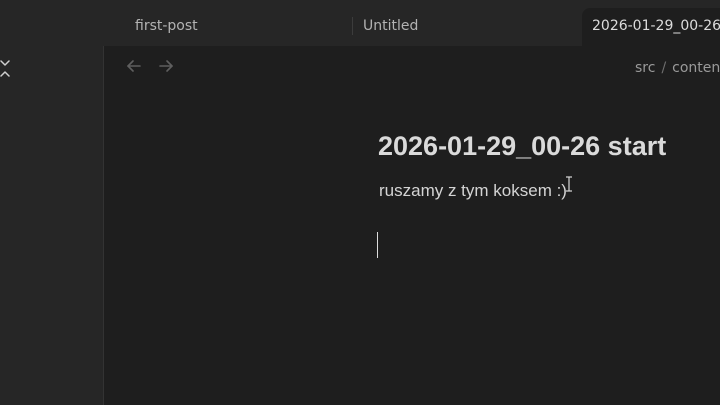 The height and width of the screenshot is (405, 720). What do you see at coordinates (166, 26) in the screenshot?
I see `tab-label: first-post` at bounding box center [166, 26].